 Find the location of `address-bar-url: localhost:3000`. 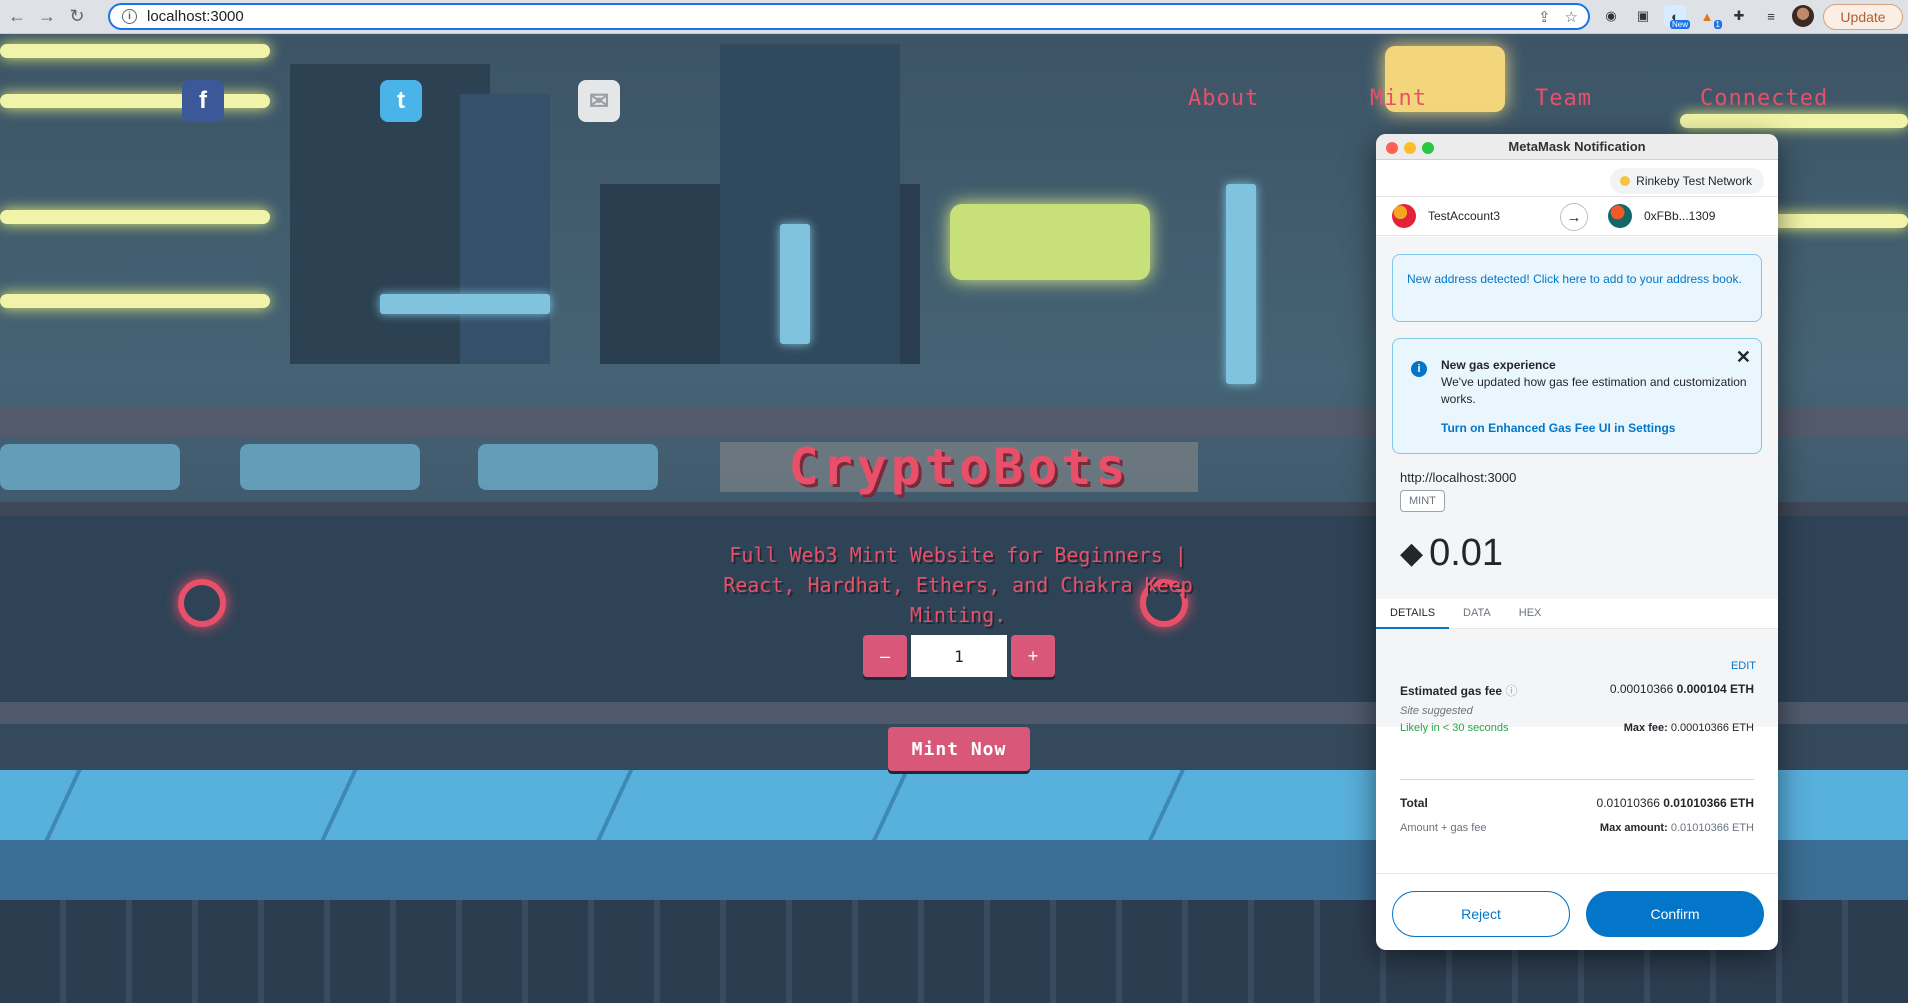

address-bar-url: localhost:3000 is located at coordinates (195, 16).